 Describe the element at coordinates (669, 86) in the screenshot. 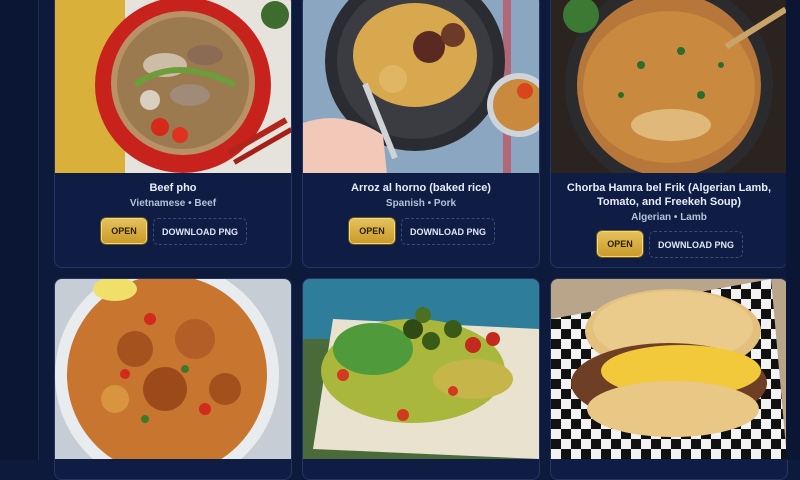

I see `recipe-image-chorba-hamra` at that location.